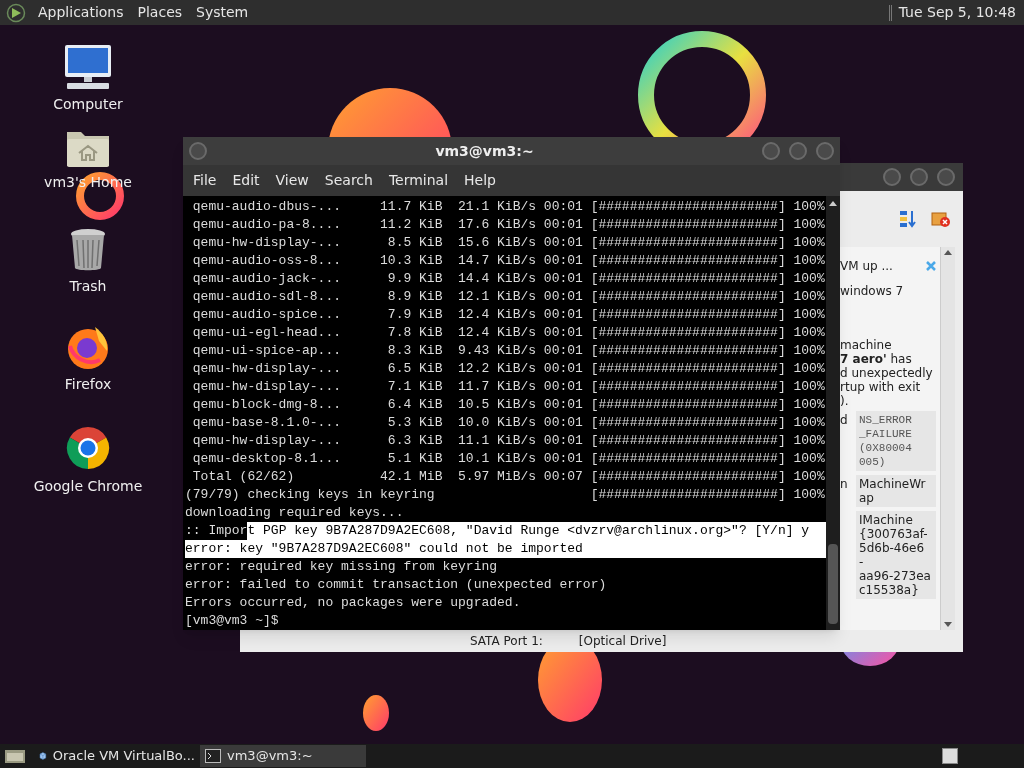 This screenshot has width=1024, height=768. I want to click on detail-label: d, so click(844, 420).